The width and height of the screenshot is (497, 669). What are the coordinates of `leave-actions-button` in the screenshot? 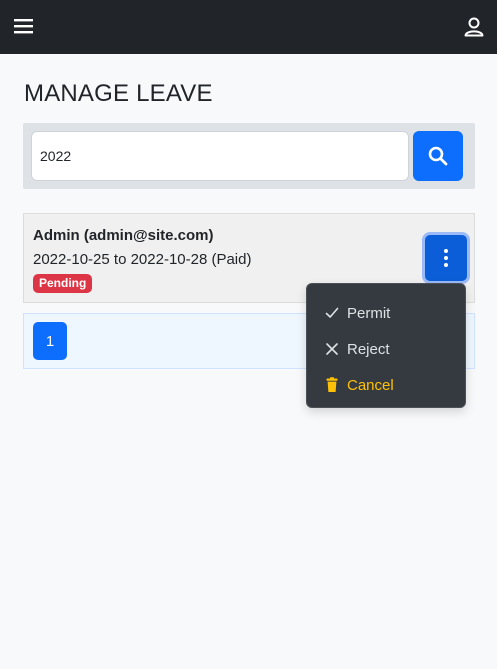 It's located at (446, 258).